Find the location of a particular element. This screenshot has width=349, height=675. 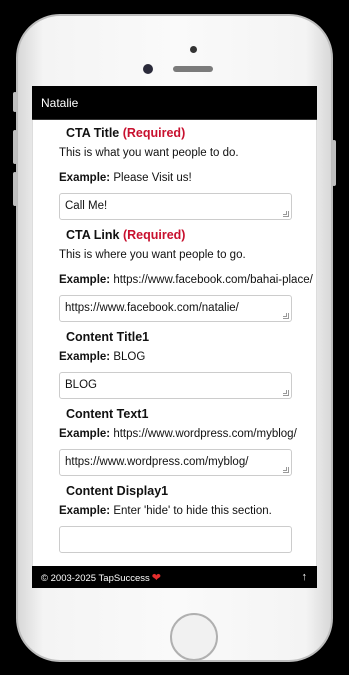

page-title: Natalie is located at coordinates (60, 102).